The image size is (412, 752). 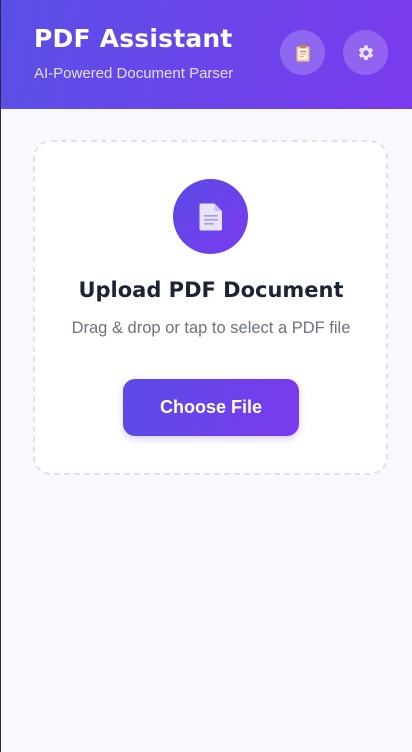 What do you see at coordinates (211, 407) in the screenshot?
I see `choose-file-button: Choose File` at bounding box center [211, 407].